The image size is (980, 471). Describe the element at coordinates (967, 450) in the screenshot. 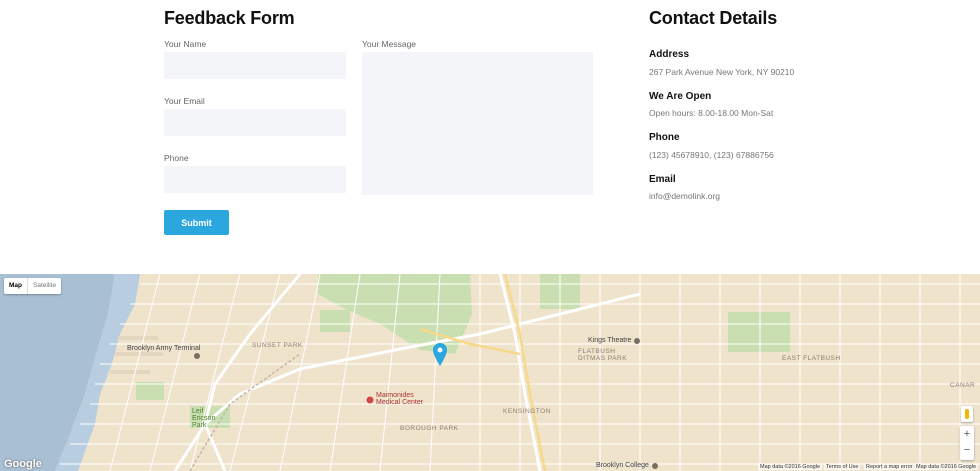

I see `zoom-out-button: −` at that location.